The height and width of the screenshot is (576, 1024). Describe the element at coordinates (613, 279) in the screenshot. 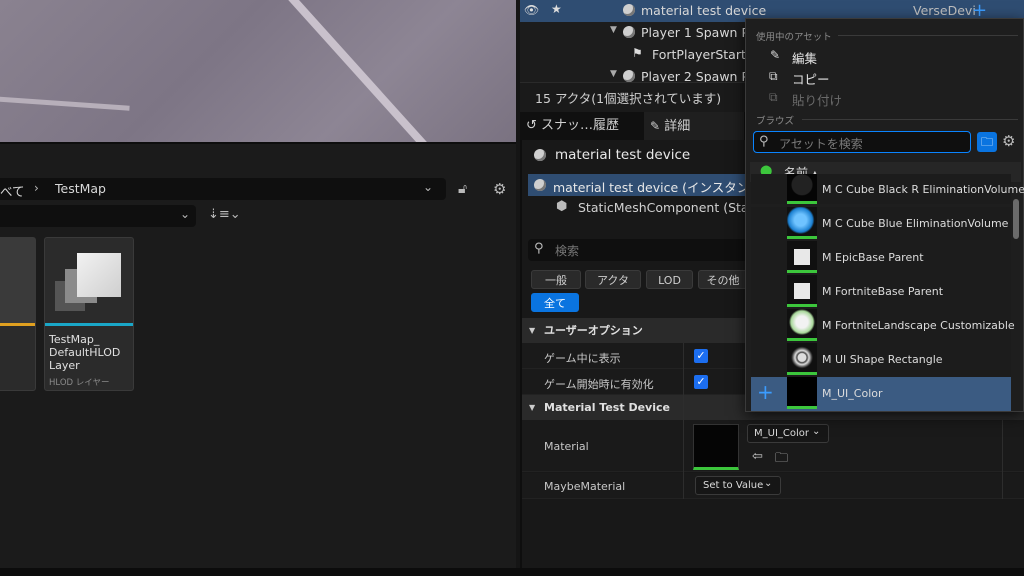

I see `filter-chip-actor: アクタ` at that location.